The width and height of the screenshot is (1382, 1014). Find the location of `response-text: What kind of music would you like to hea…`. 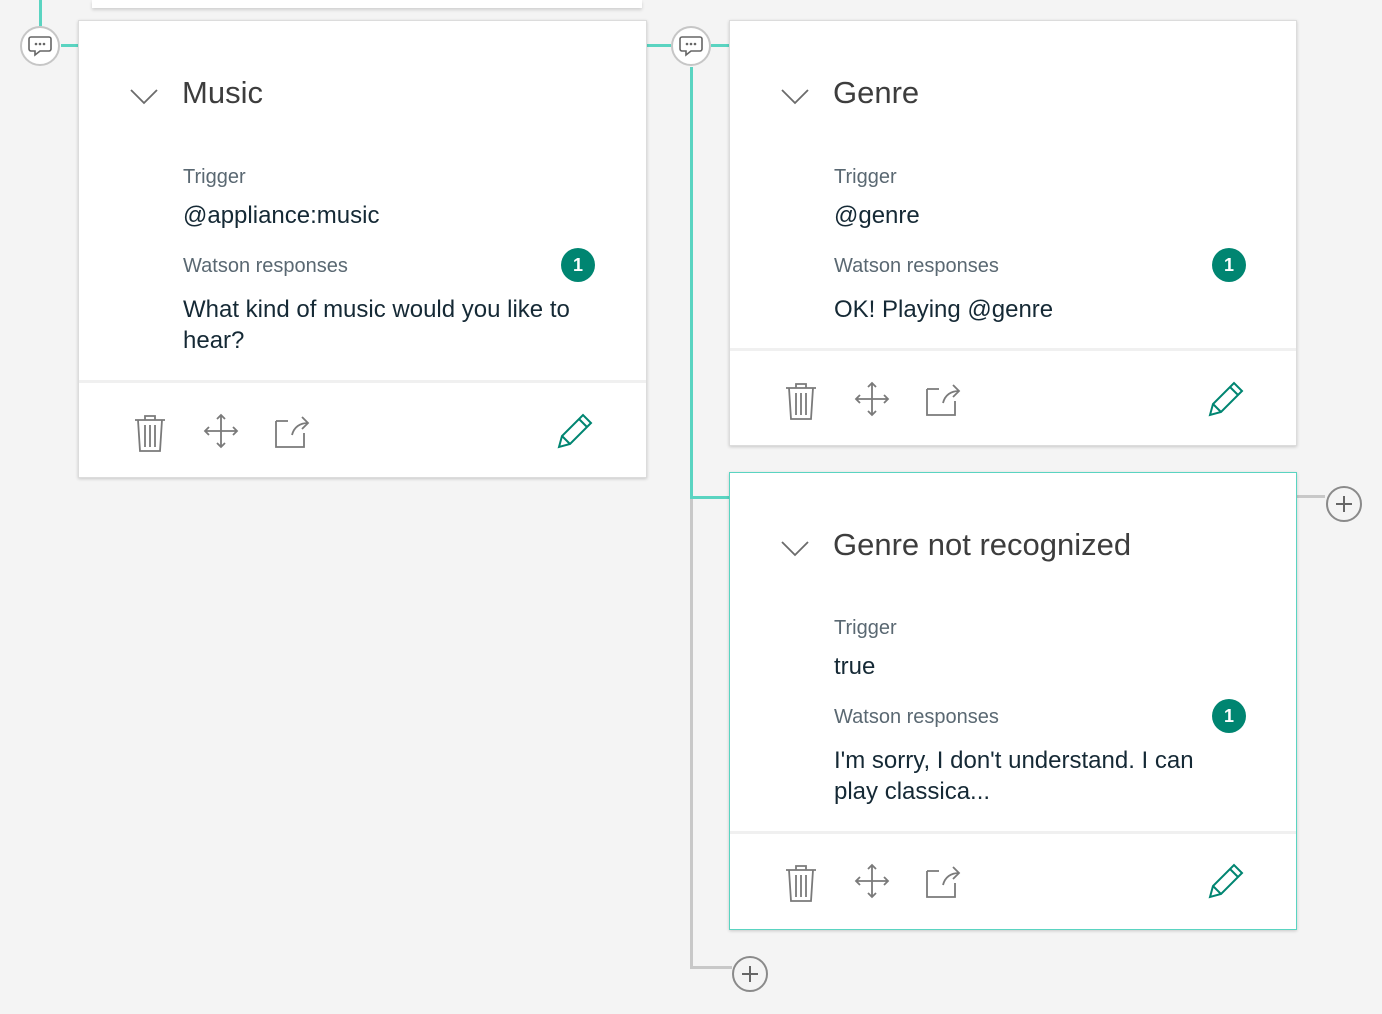

response-text: What kind of music would you like to hea… is located at coordinates (376, 325).